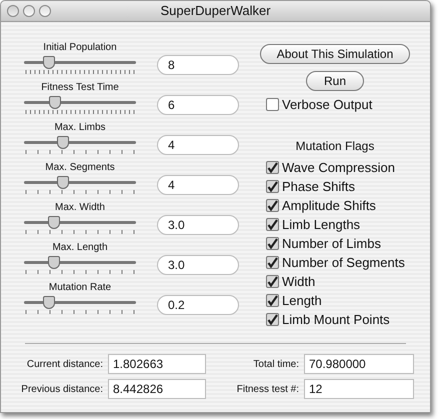  I want to click on checkbox-label: Verbose Output, so click(327, 105).